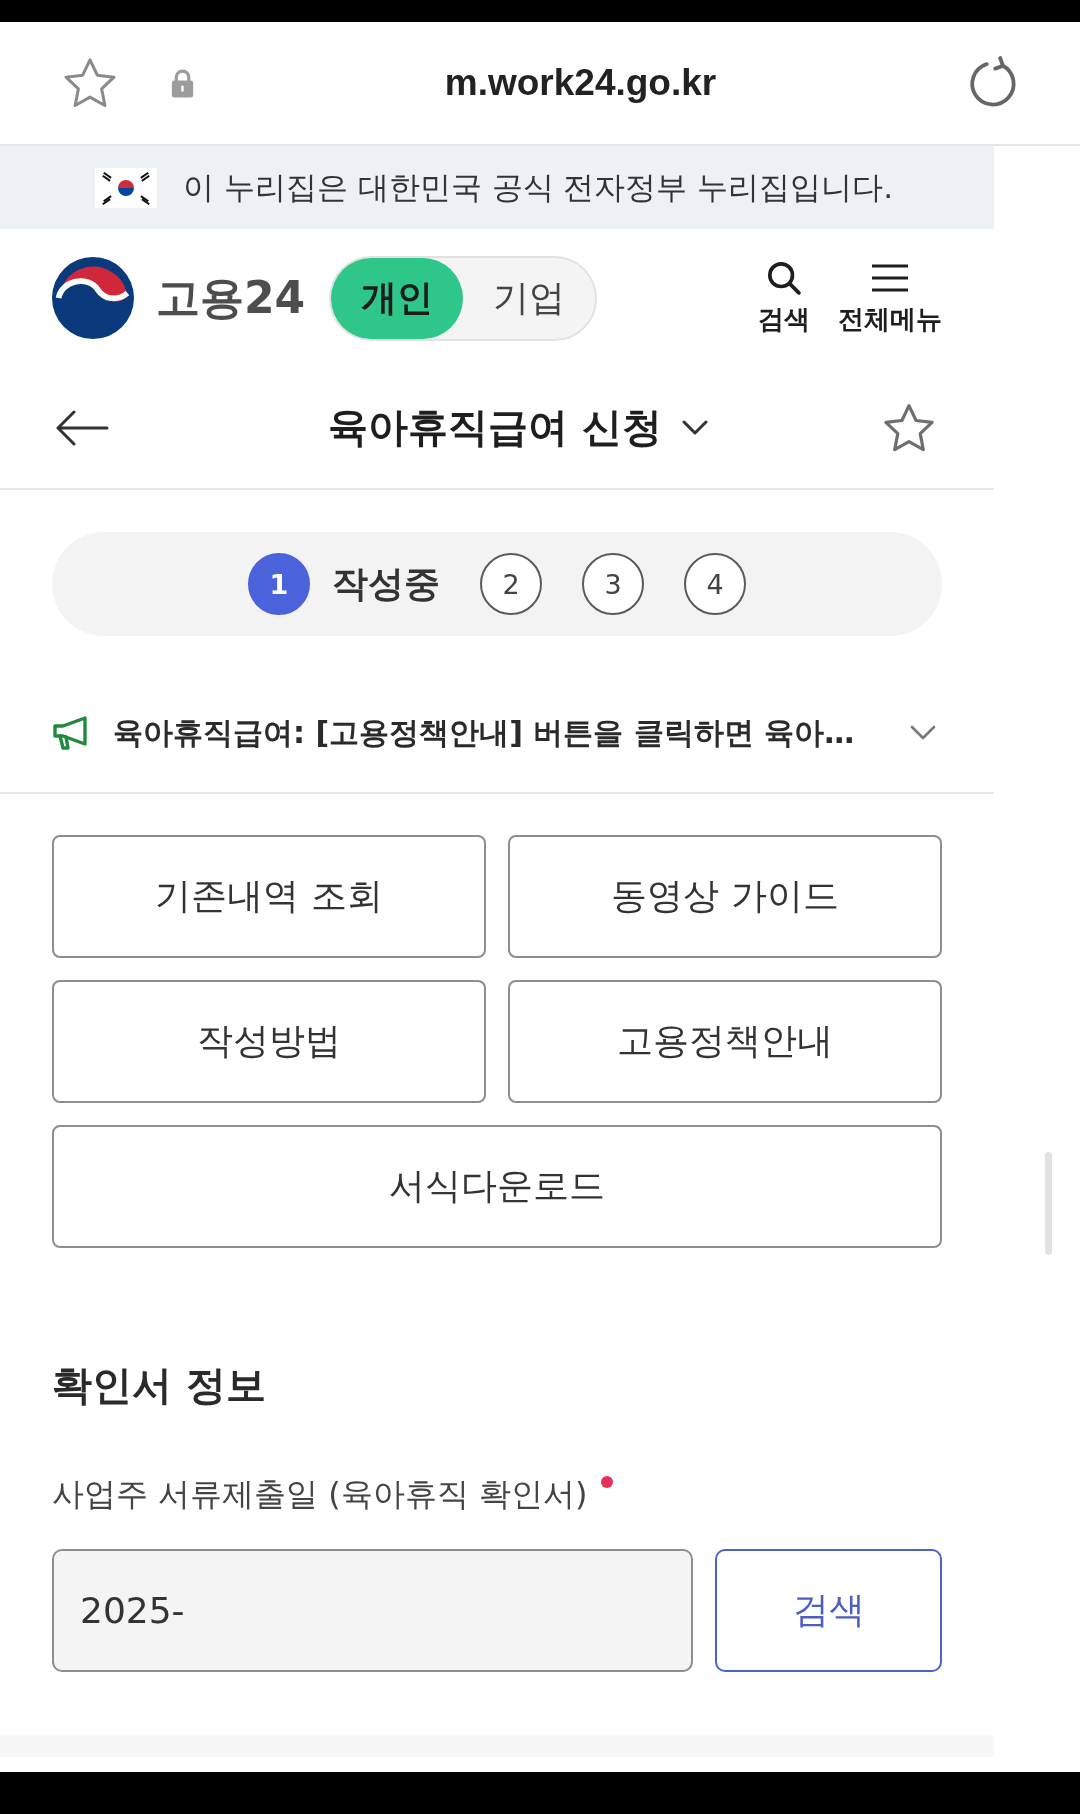 Image resolution: width=1080 pixels, height=1814 pixels. I want to click on outline-button: 고용정책안내, so click(725, 1041).